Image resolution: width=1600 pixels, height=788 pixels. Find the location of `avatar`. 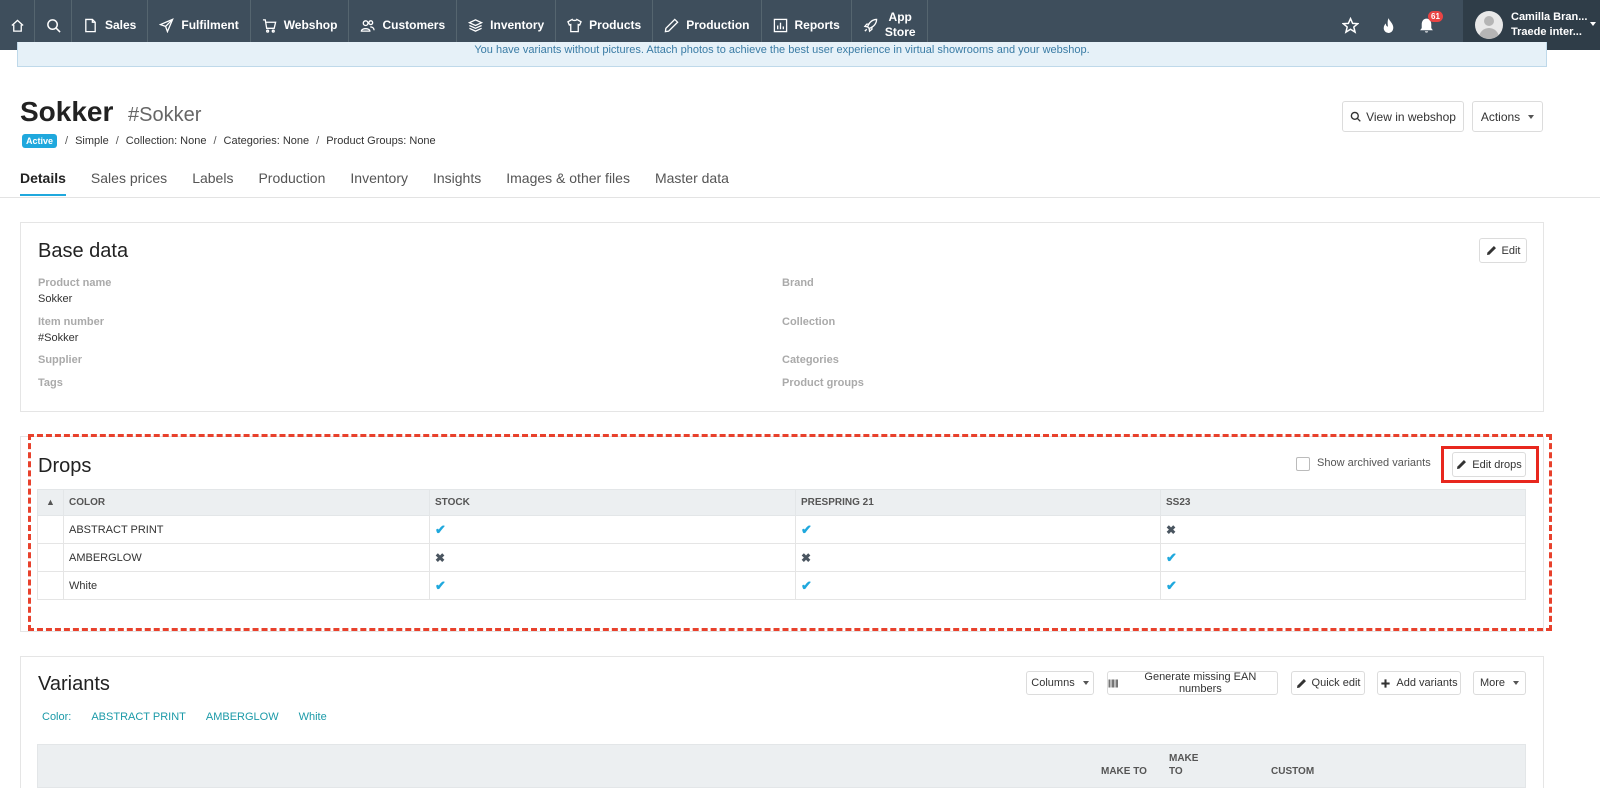

avatar is located at coordinates (1489, 25).